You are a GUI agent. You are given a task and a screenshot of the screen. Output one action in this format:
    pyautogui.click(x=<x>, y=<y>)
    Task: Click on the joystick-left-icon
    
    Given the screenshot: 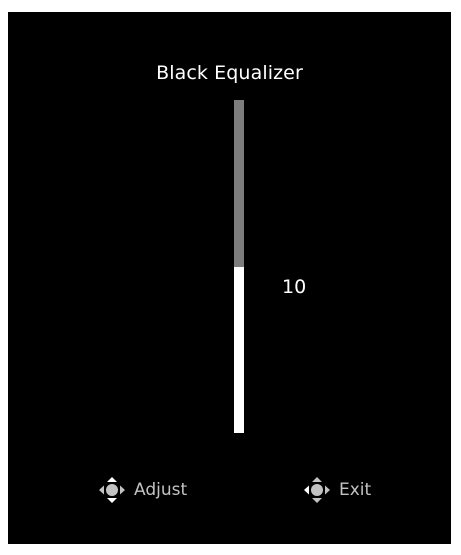 What is the action you would take?
    pyautogui.click(x=317, y=490)
    